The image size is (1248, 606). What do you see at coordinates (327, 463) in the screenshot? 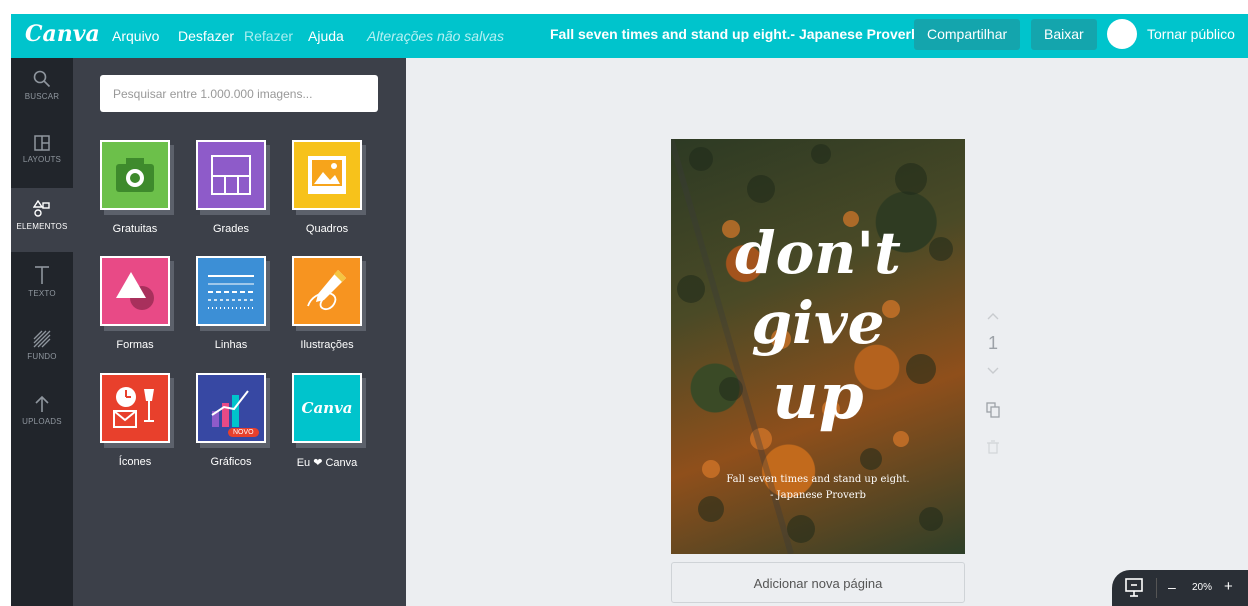
I see `tile-label: Eu ❤ Canva` at bounding box center [327, 463].